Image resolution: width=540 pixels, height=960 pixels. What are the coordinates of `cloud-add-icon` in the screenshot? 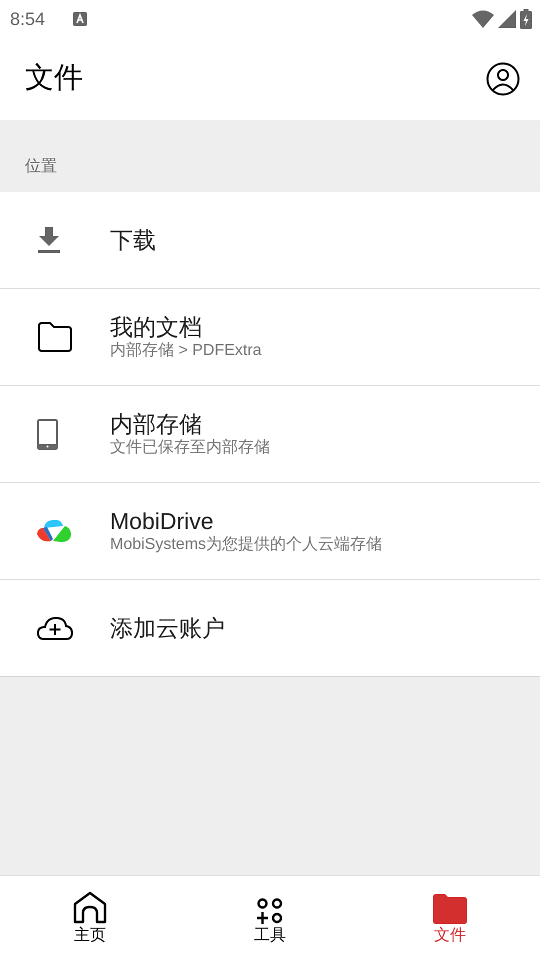 It's located at (55, 628).